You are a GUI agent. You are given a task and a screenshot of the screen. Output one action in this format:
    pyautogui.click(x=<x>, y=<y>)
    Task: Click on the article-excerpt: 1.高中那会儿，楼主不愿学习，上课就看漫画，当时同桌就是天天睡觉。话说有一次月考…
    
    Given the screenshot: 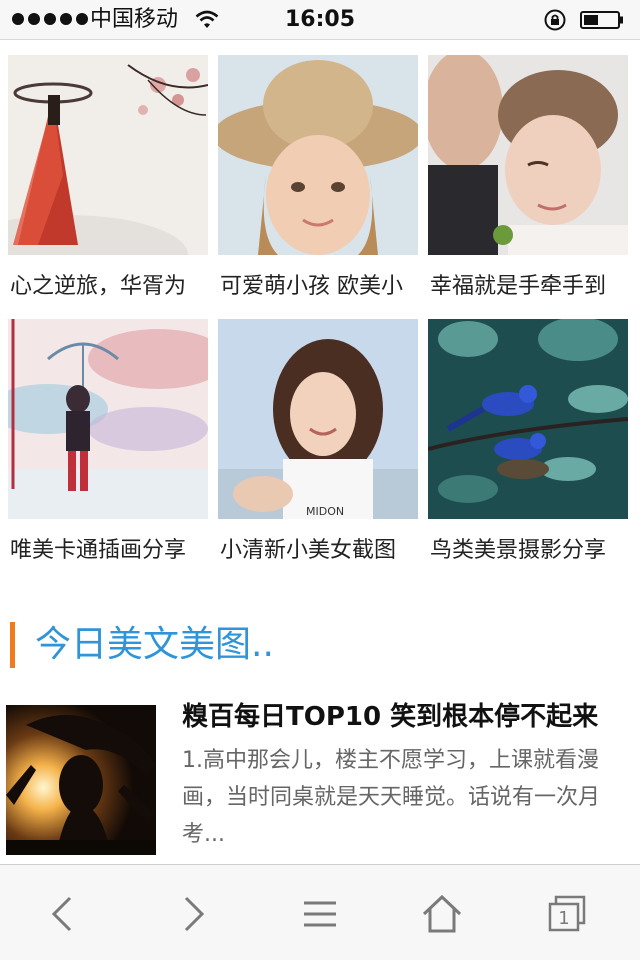 What is the action you would take?
    pyautogui.click(x=404, y=797)
    